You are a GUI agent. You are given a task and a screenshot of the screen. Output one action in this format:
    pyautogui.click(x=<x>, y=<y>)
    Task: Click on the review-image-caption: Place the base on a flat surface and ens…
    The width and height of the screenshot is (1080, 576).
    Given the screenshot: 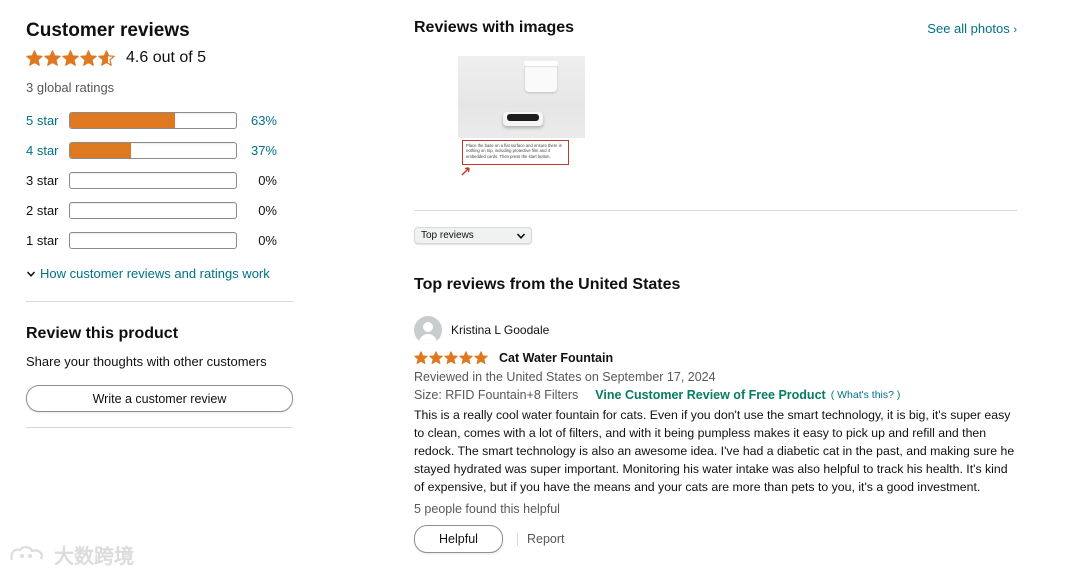 What is the action you would take?
    pyautogui.click(x=515, y=152)
    